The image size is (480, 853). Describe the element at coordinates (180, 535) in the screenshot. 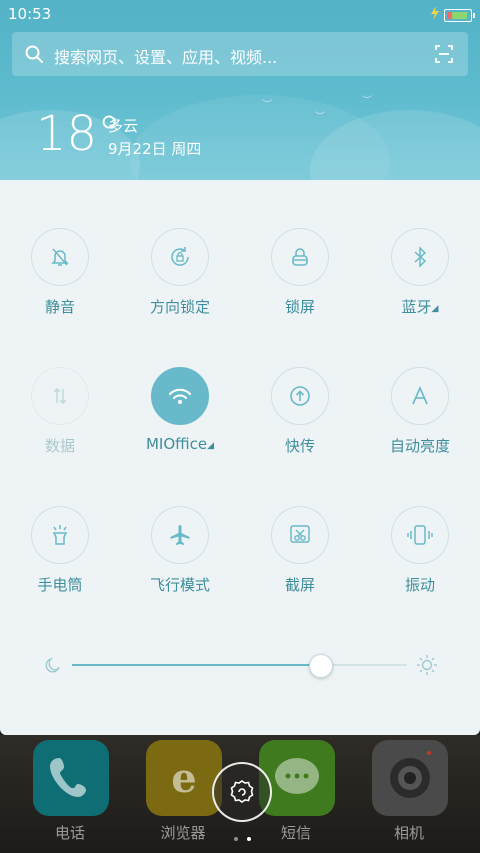

I see `airplane-icon` at that location.